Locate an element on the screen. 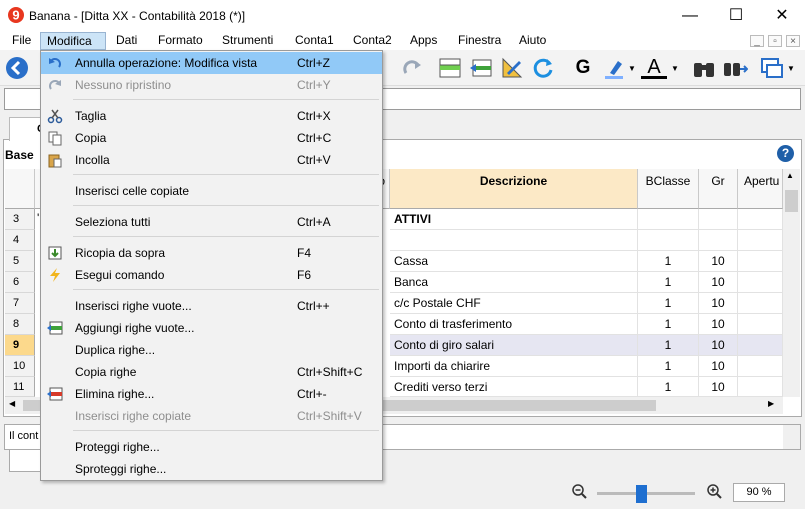  font-color-dropdown-arrow: ▼ is located at coordinates (675, 68).